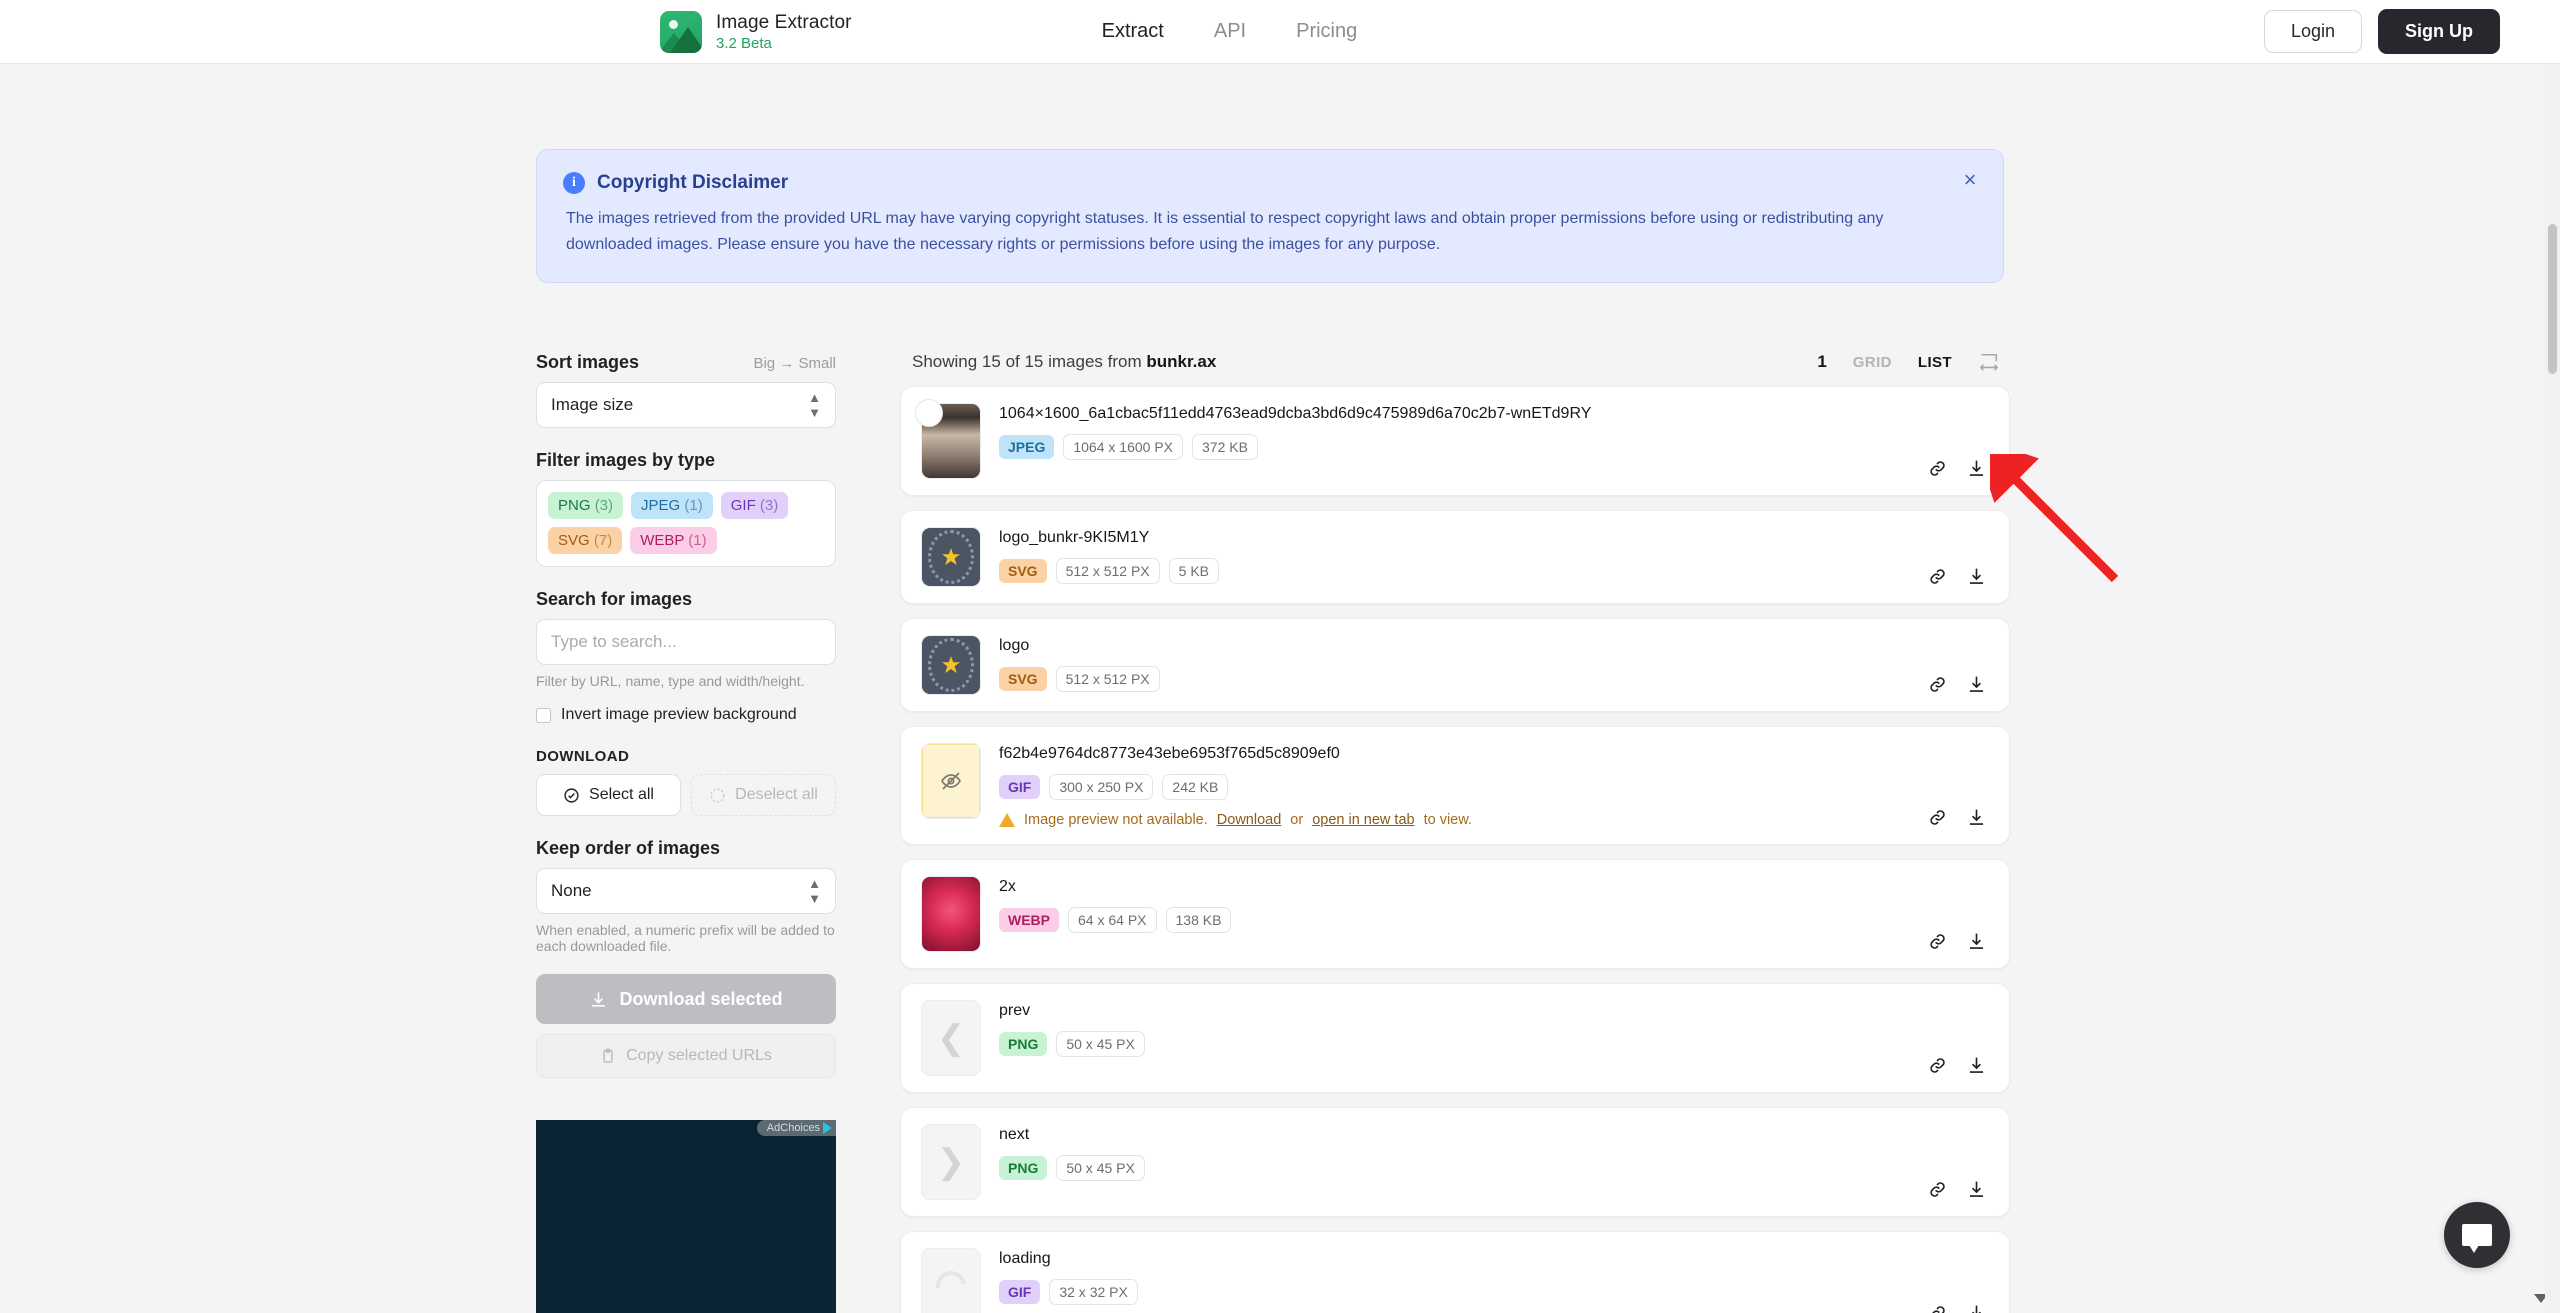  I want to click on dimensions-badge: 300 x 250 PX, so click(1101, 787).